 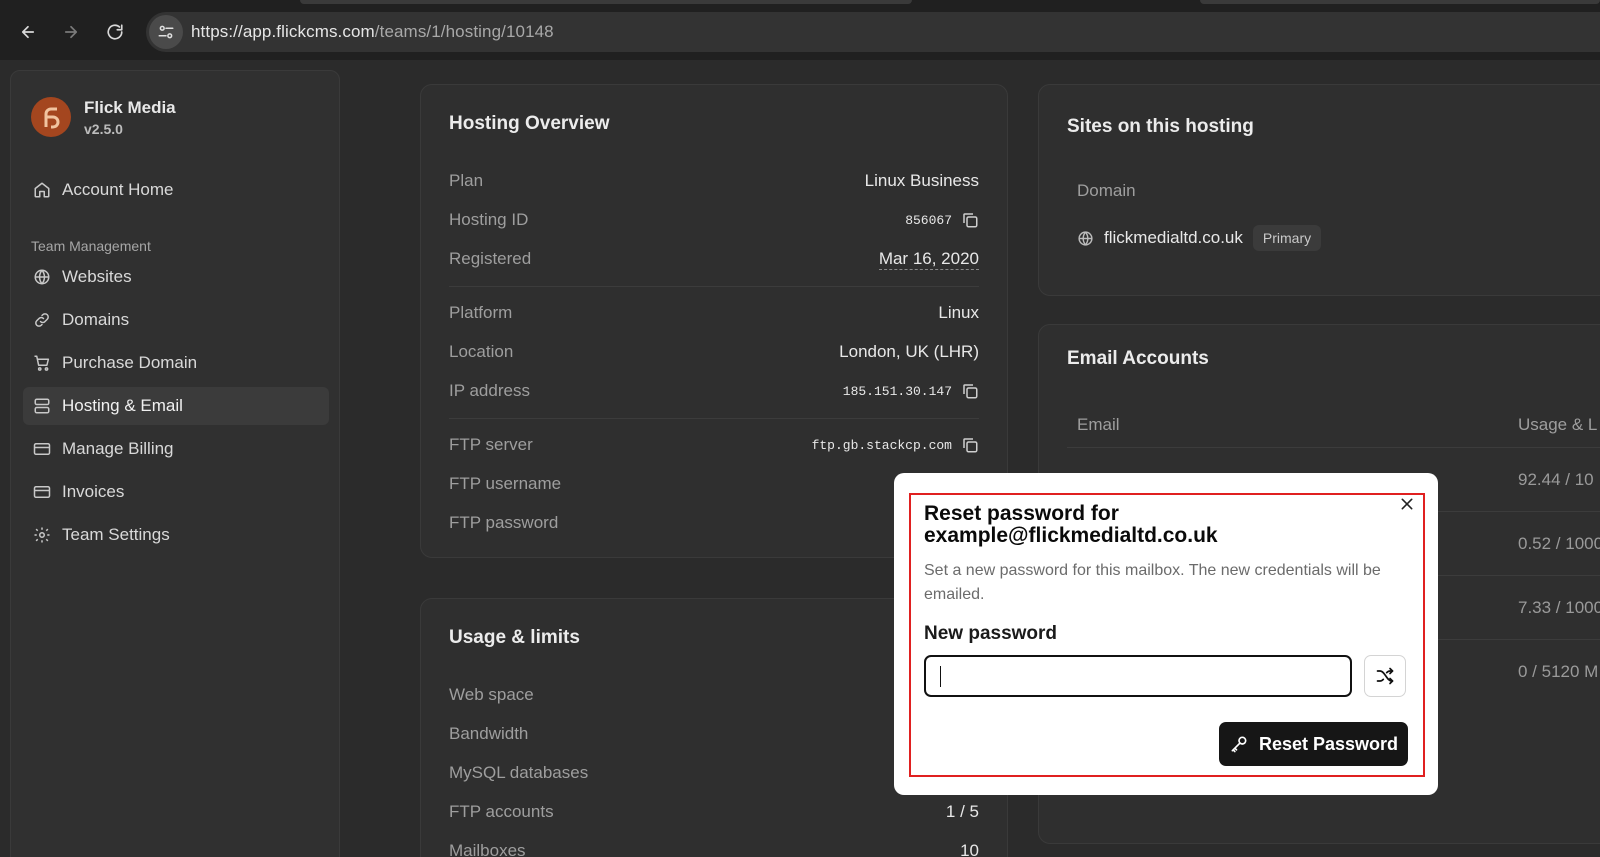 What do you see at coordinates (464, 31) in the screenshot?
I see `url-path: /teams/1/hosting/10148` at bounding box center [464, 31].